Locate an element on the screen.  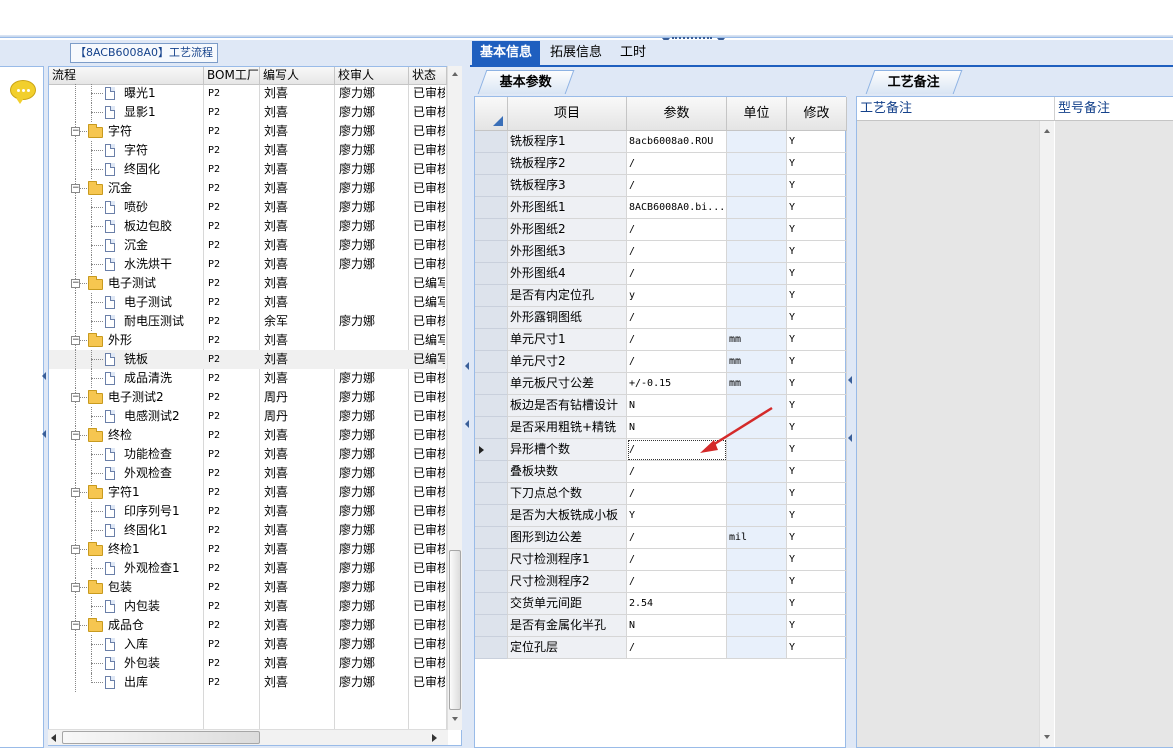
process-row: 耐电压测试 P2 余军 廖力娜 已审核 is located at coordinates (248, 321).